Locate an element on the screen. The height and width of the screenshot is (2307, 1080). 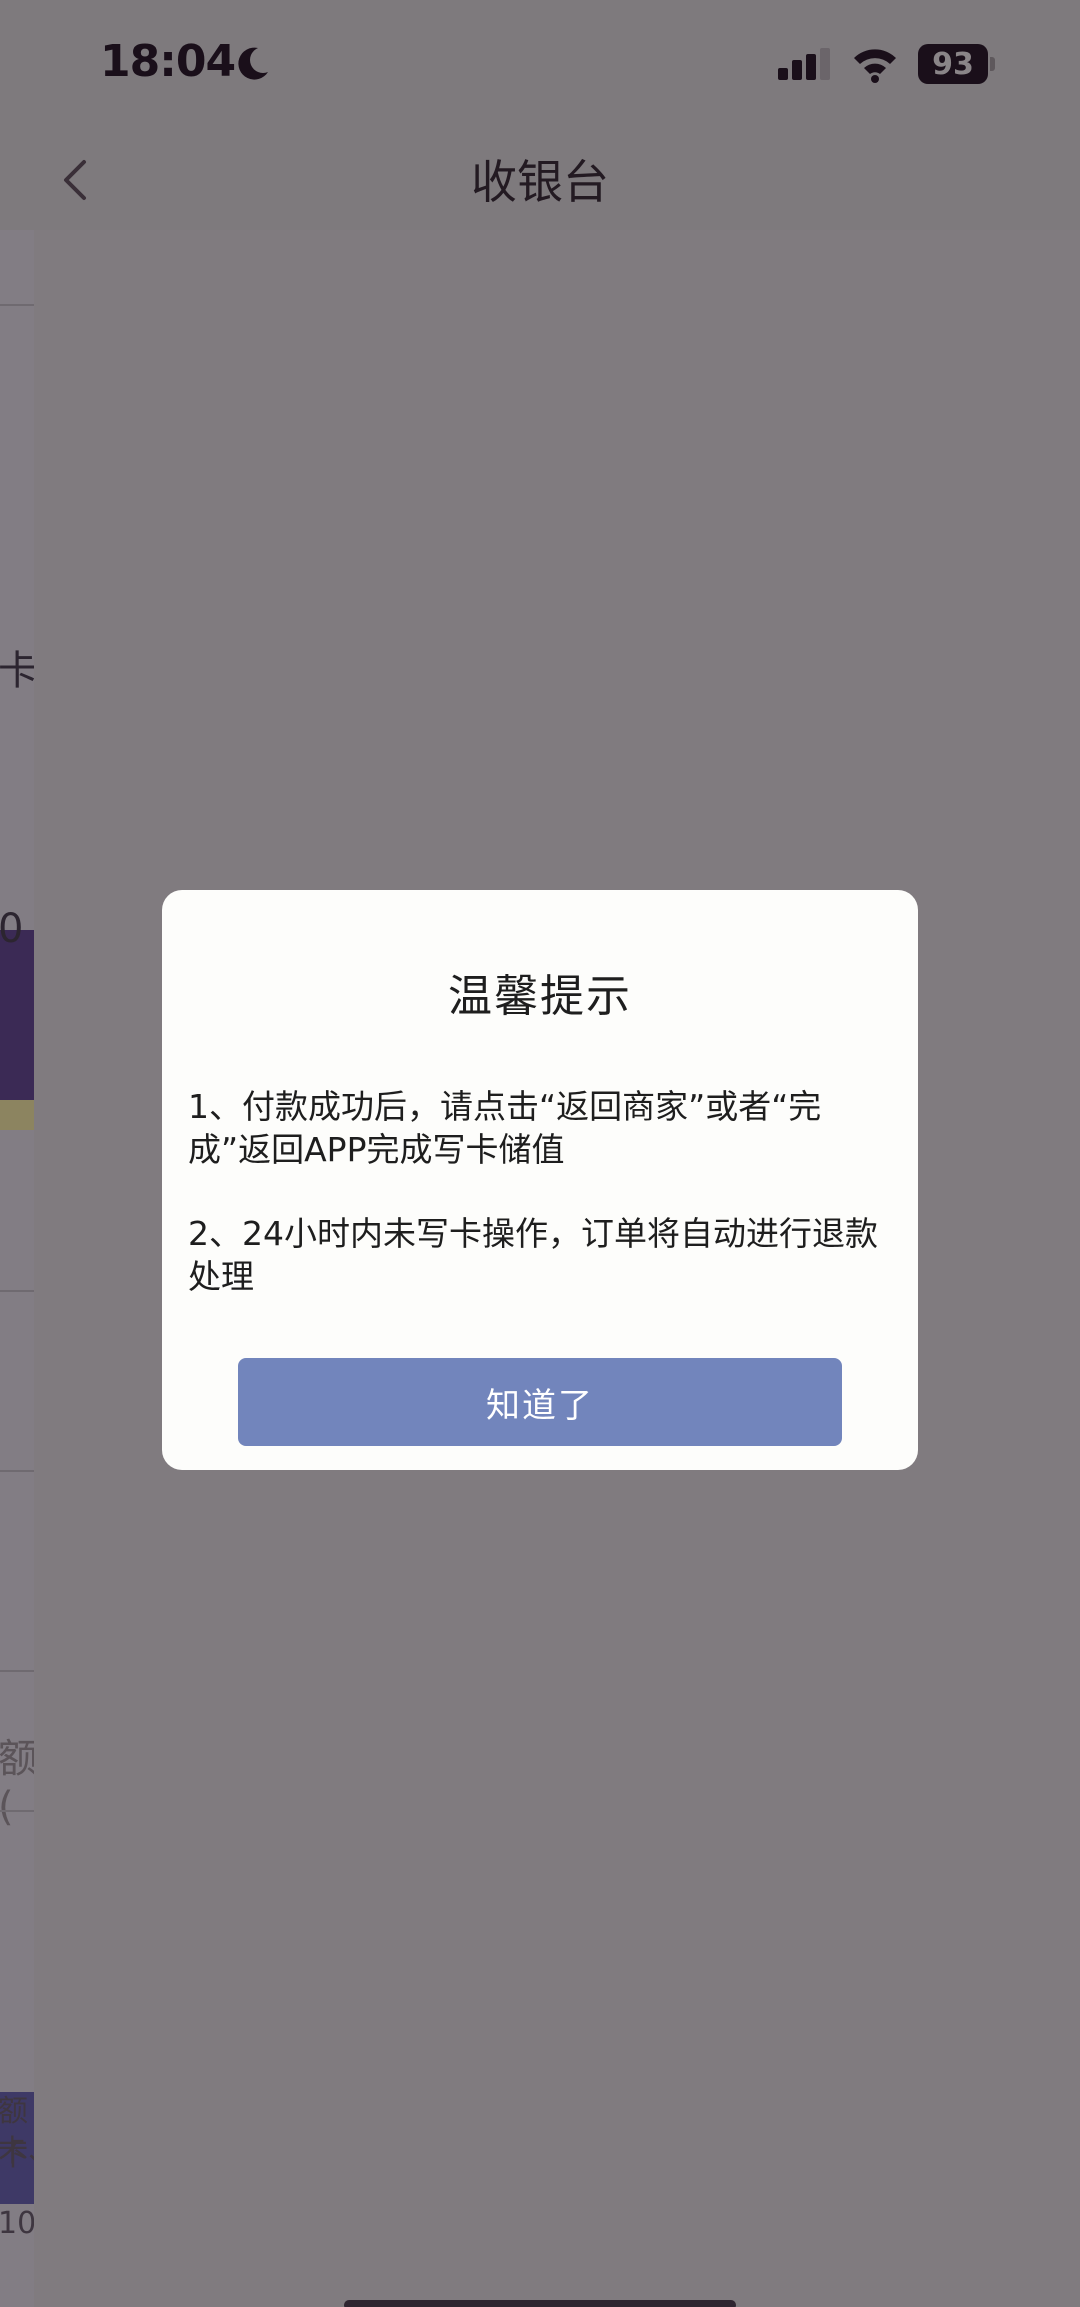
bg-fragment: 卡 is located at coordinates (19, 671).